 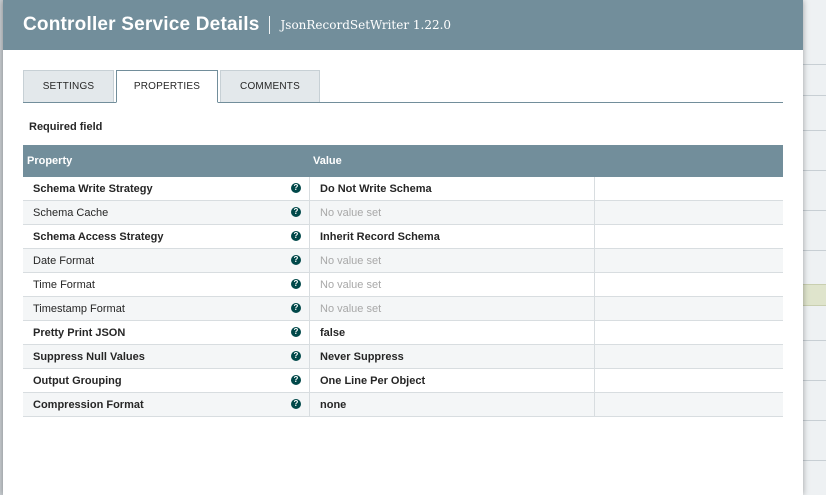 What do you see at coordinates (403, 405) in the screenshot?
I see `table-row: Compression Format? none` at bounding box center [403, 405].